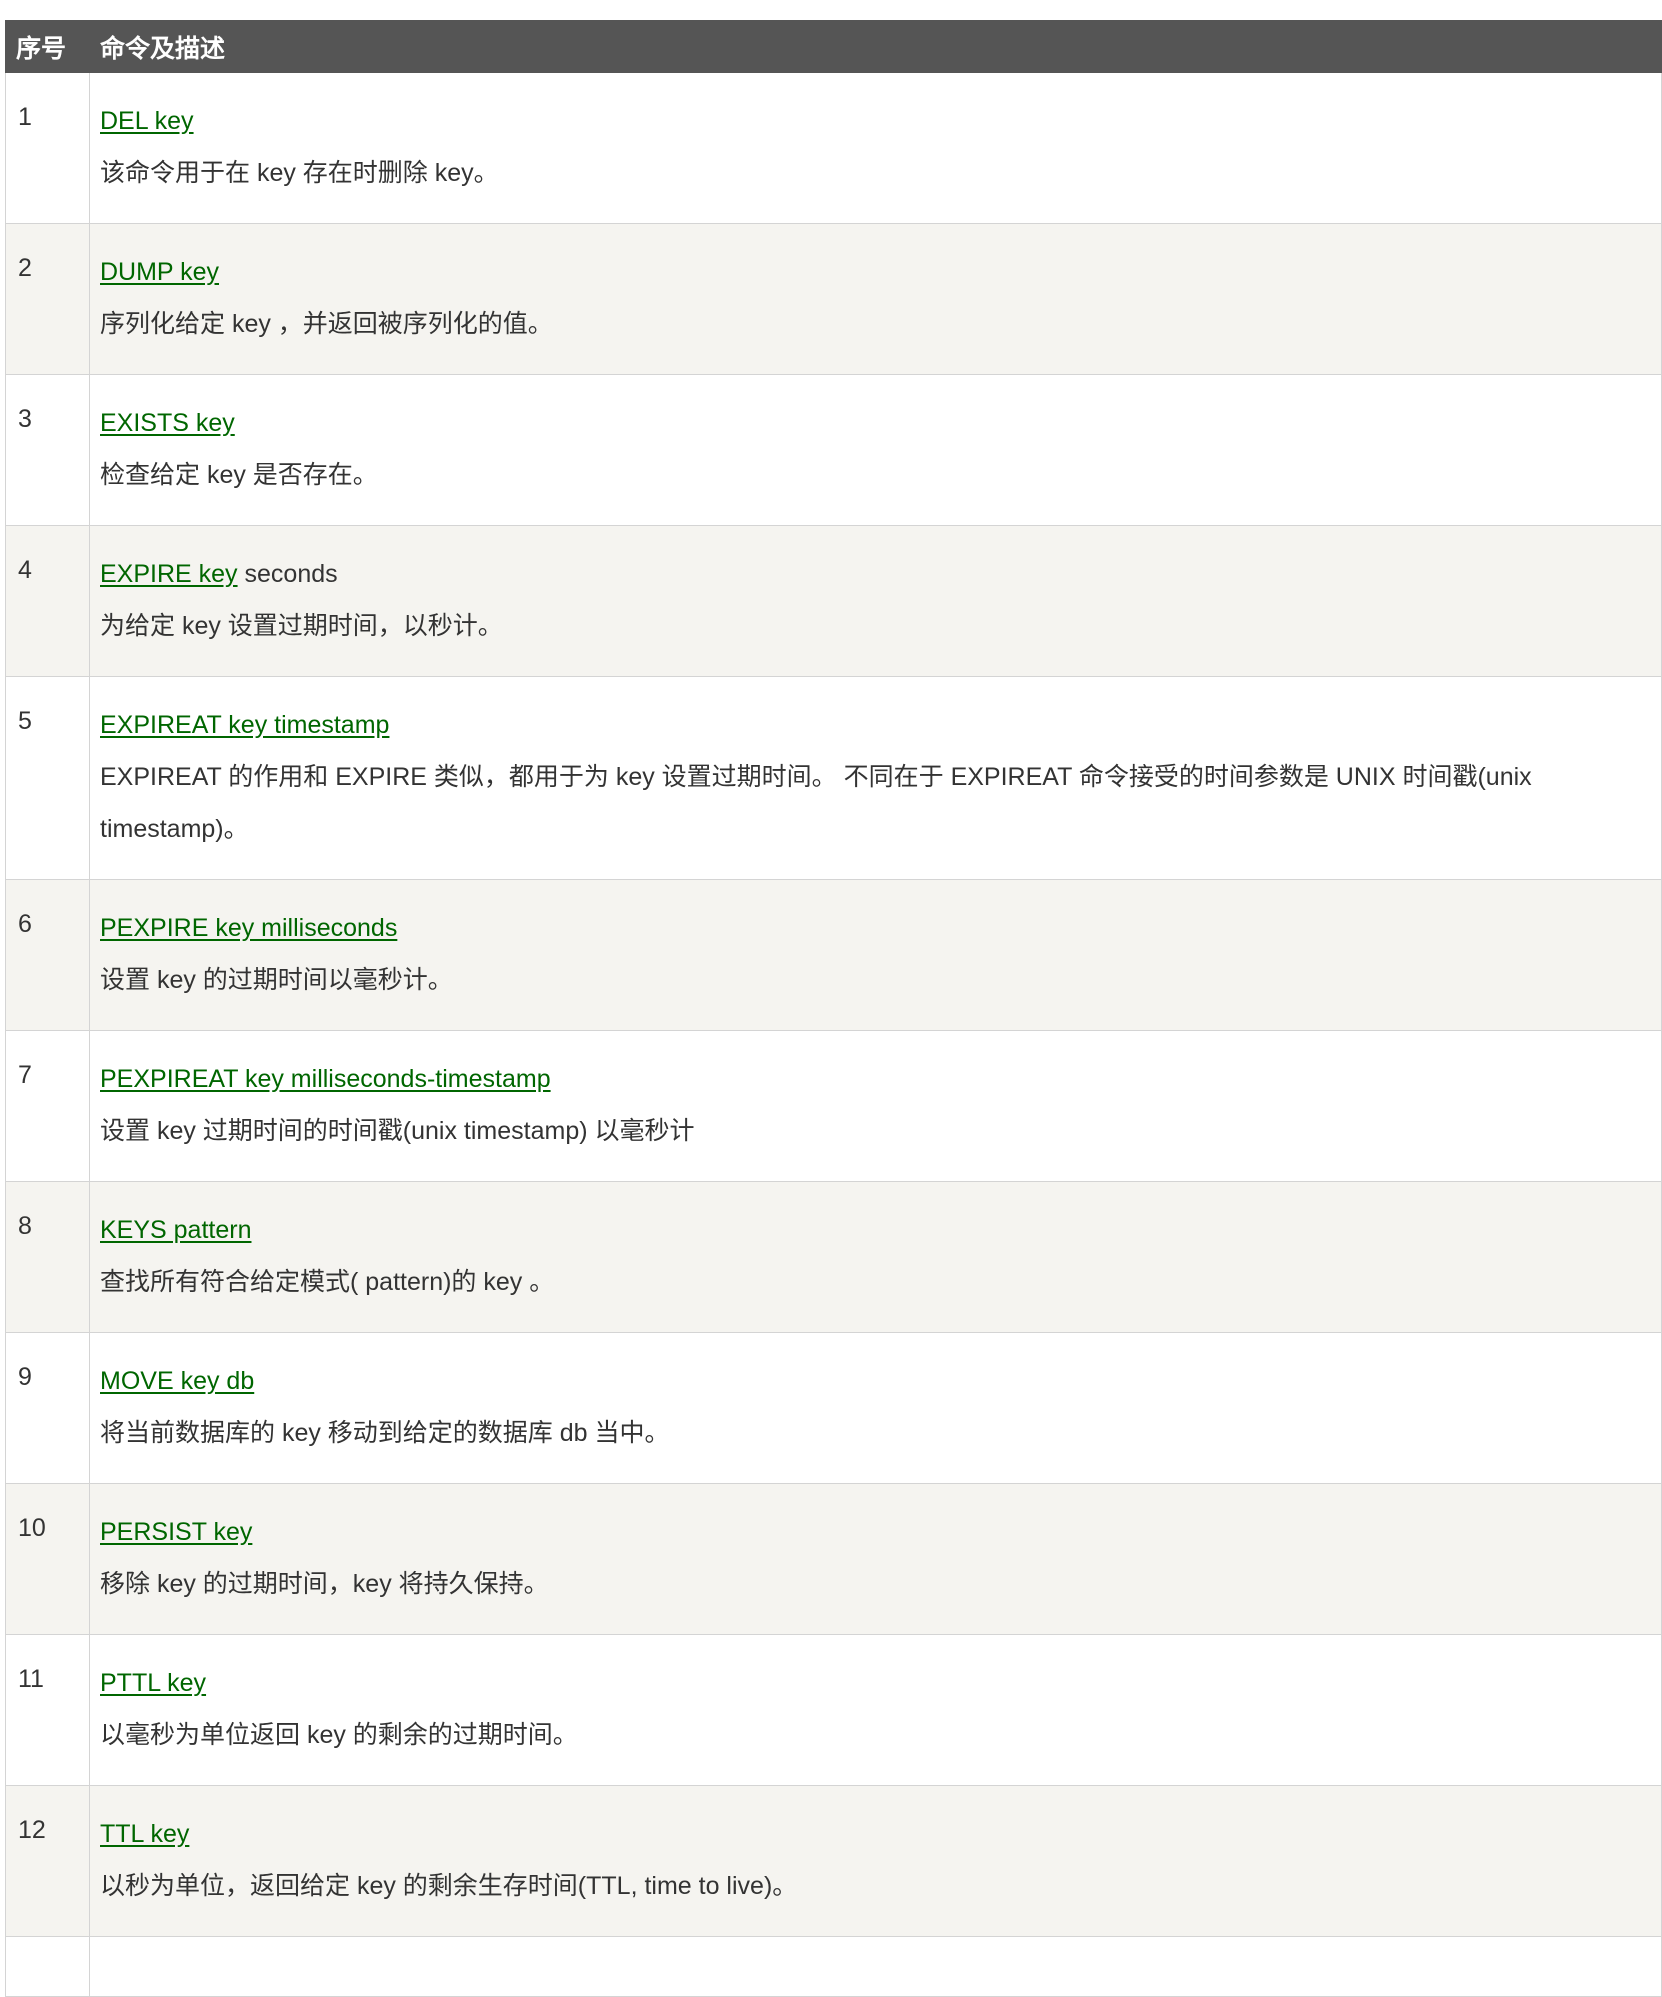 This screenshot has height=1997, width=1662. Describe the element at coordinates (870, 1683) in the screenshot. I see `command-line: PTTL key` at that location.